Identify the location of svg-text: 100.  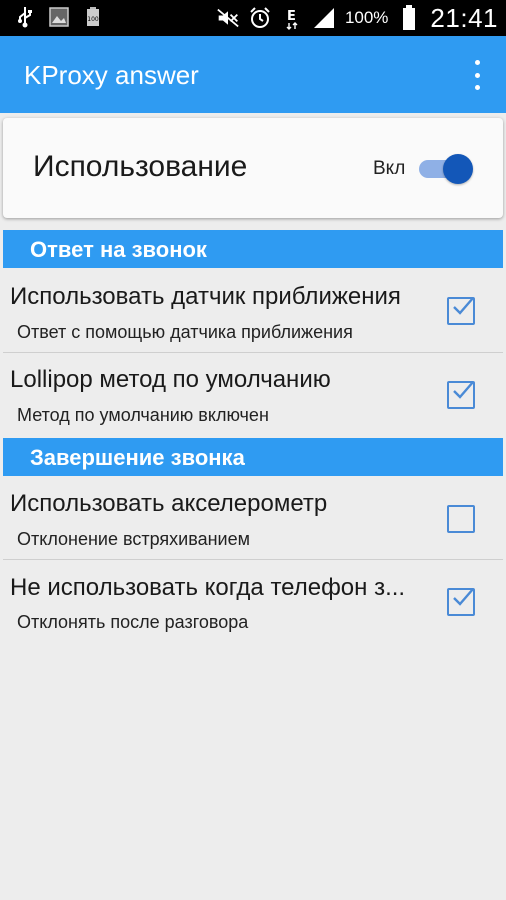
(93, 19).